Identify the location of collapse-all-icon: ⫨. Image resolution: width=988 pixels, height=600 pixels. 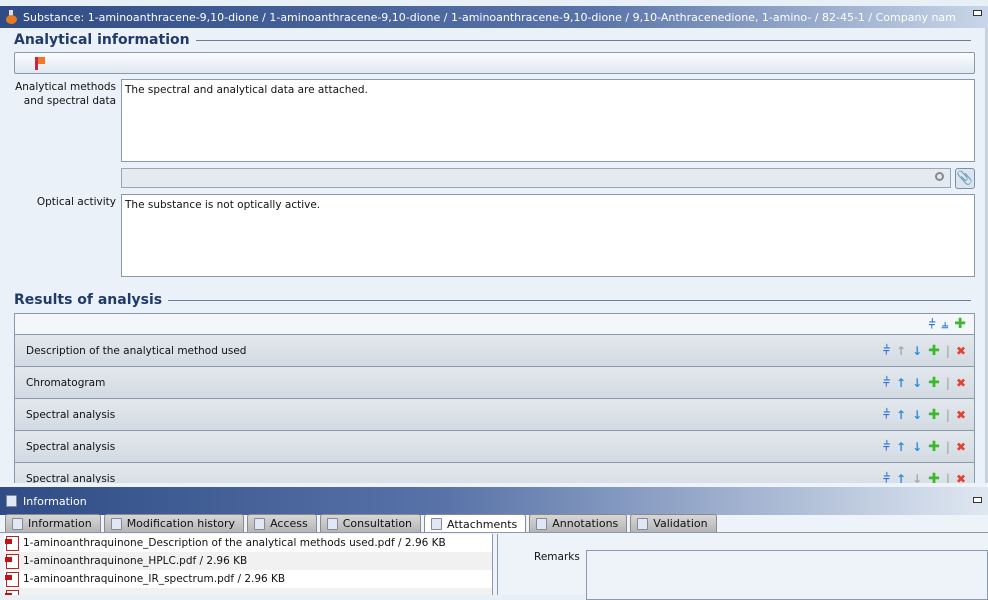
(944, 324).